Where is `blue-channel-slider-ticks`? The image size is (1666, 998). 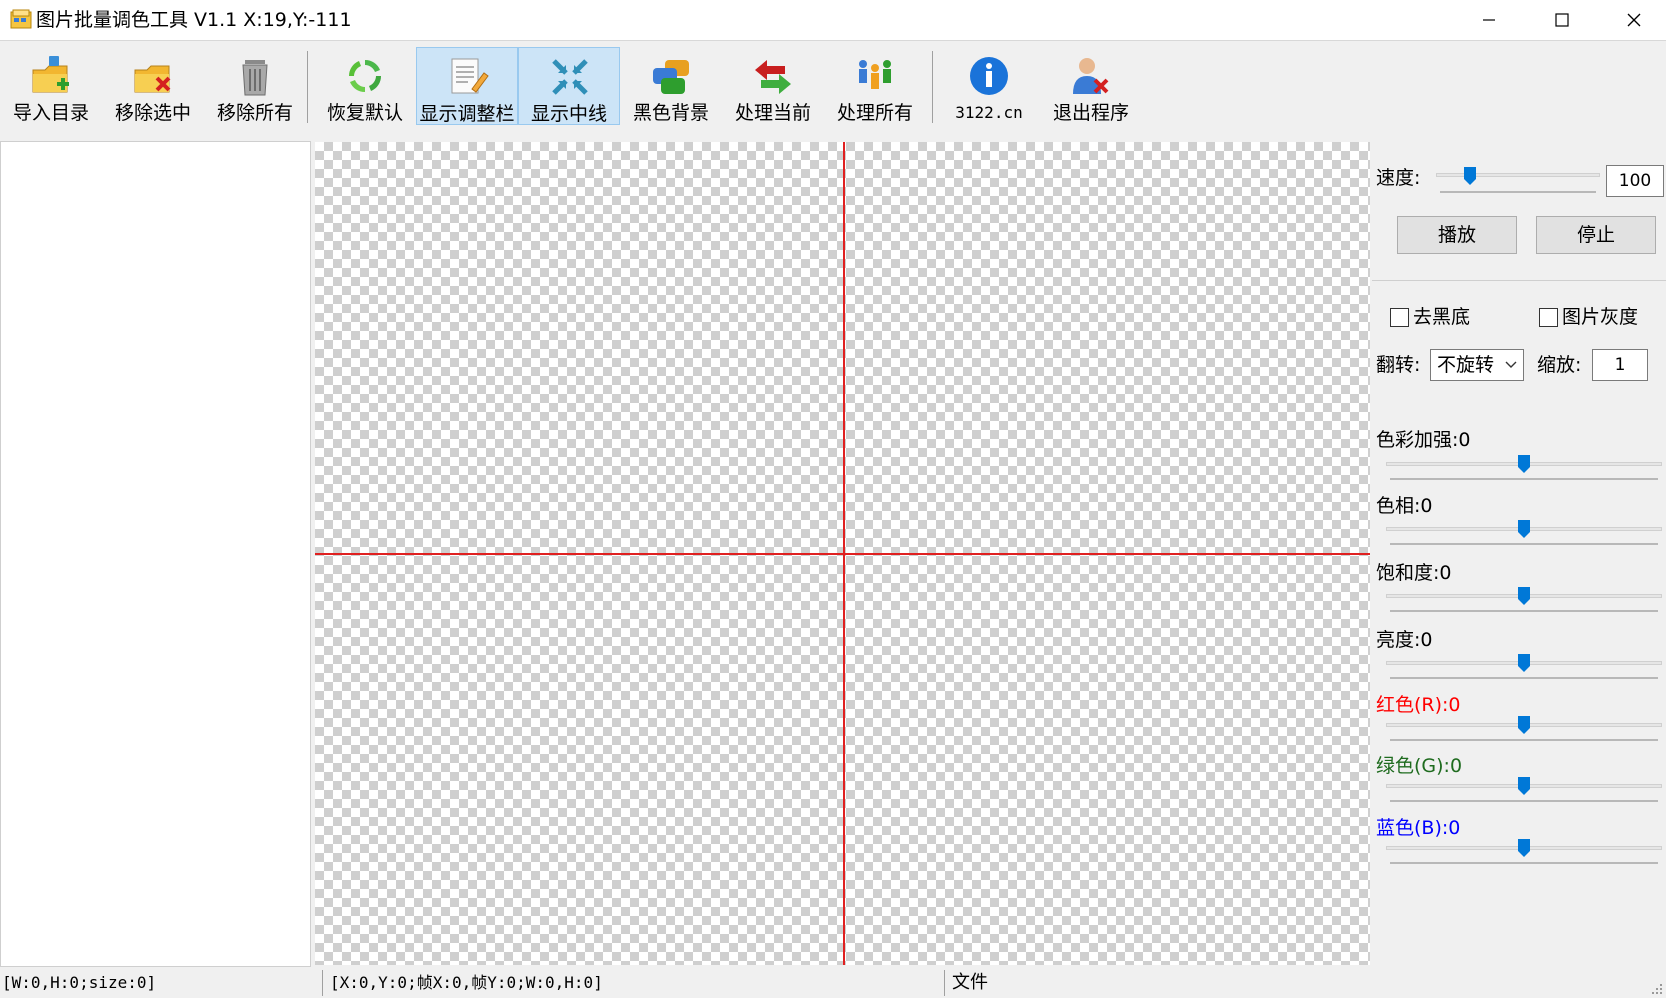
blue-channel-slider-ticks is located at coordinates (1524, 863).